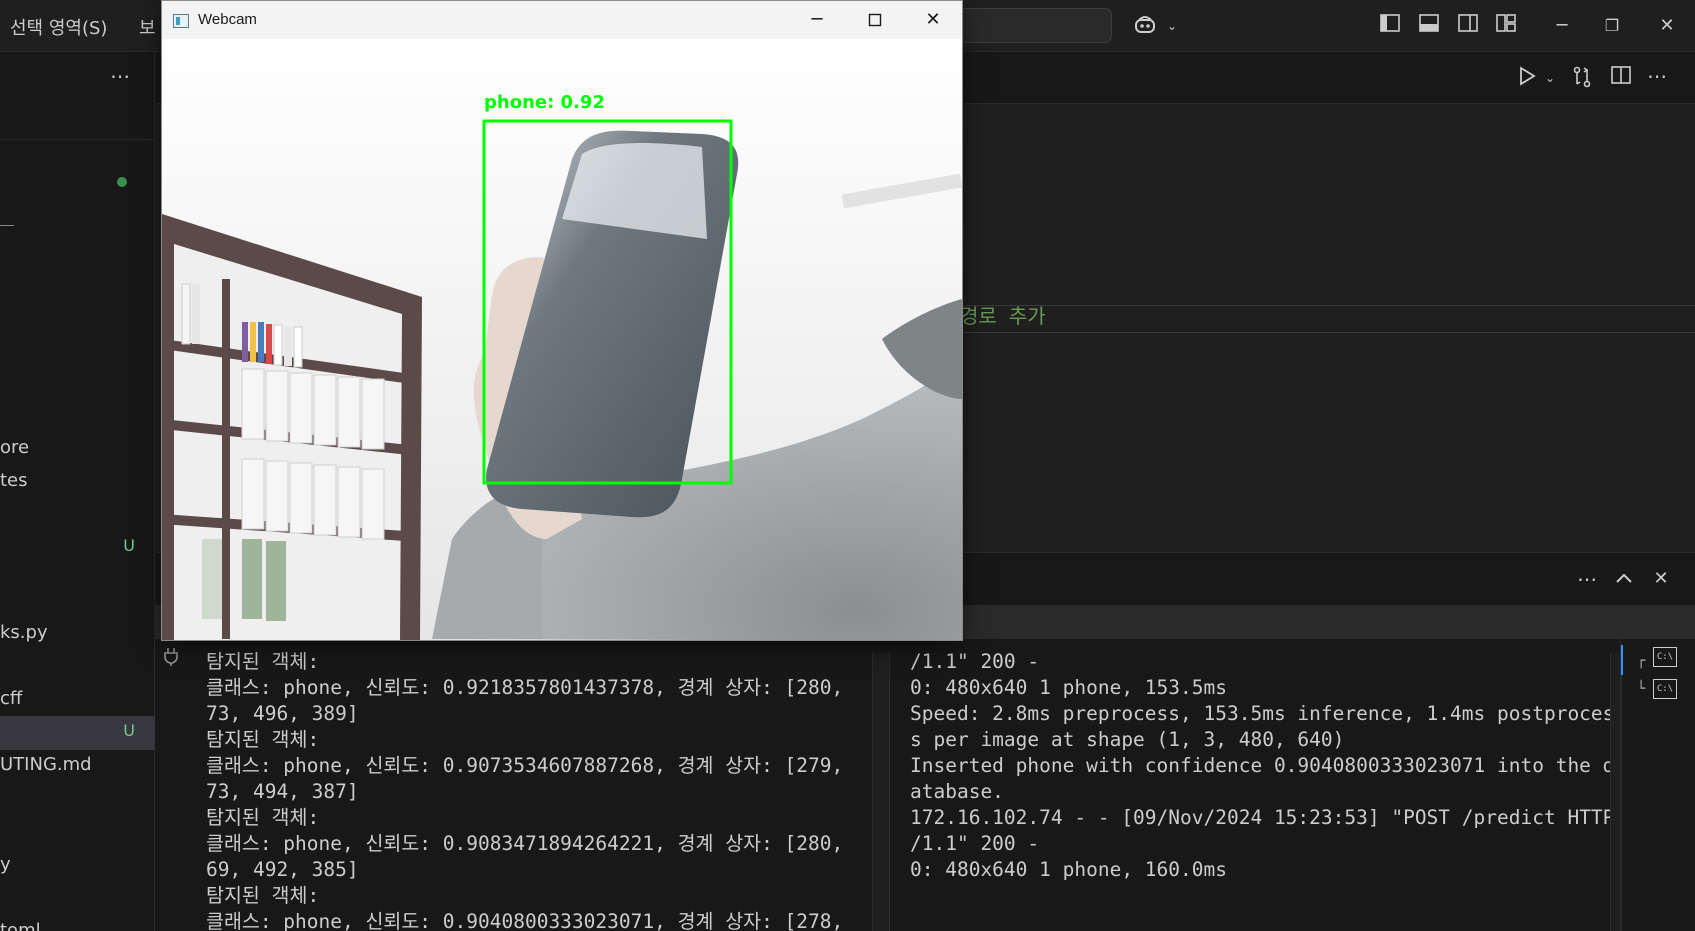 Image resolution: width=1695 pixels, height=931 pixels. I want to click on file-label: UTING.md, so click(46, 764).